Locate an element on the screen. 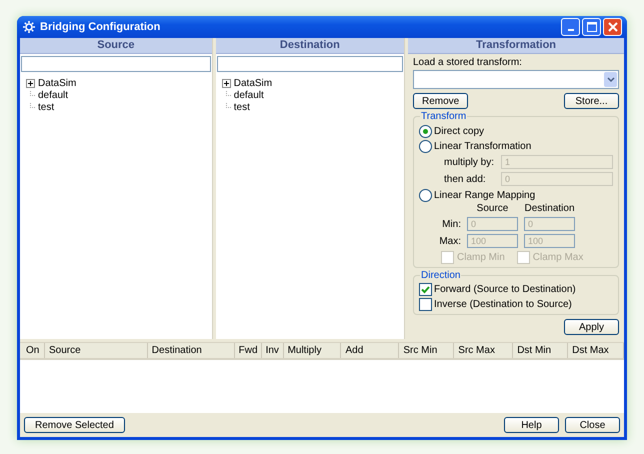 The width and height of the screenshot is (644, 454). field-label: Min: is located at coordinates (451, 224).